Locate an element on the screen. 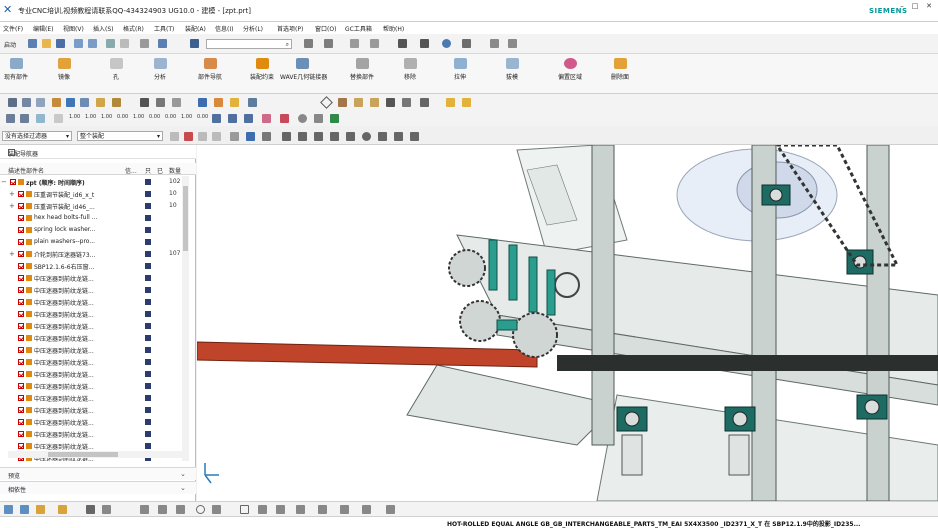  shell-icon is located at coordinates (84, 102).